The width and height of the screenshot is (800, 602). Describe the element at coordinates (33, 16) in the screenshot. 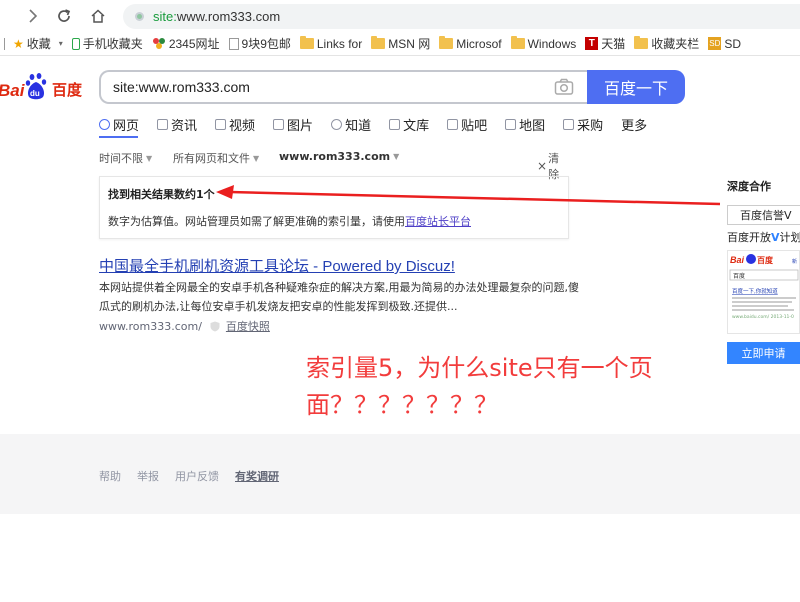

I see `forward-icon` at that location.